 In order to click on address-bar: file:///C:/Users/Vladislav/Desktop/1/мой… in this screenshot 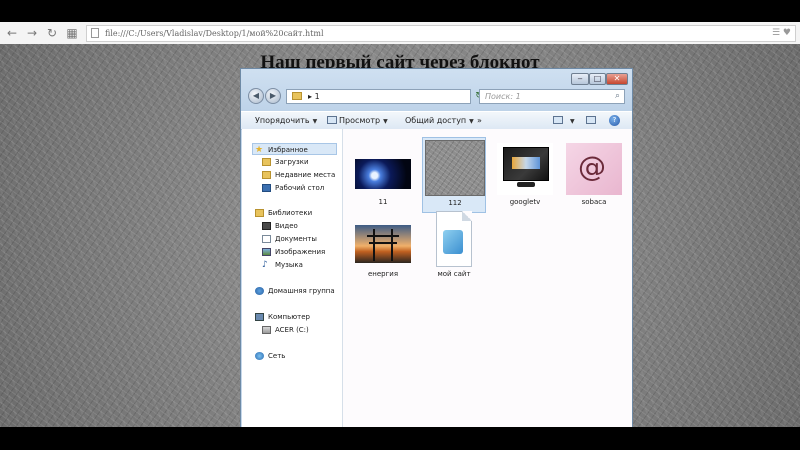, I will do `click(441, 33)`.